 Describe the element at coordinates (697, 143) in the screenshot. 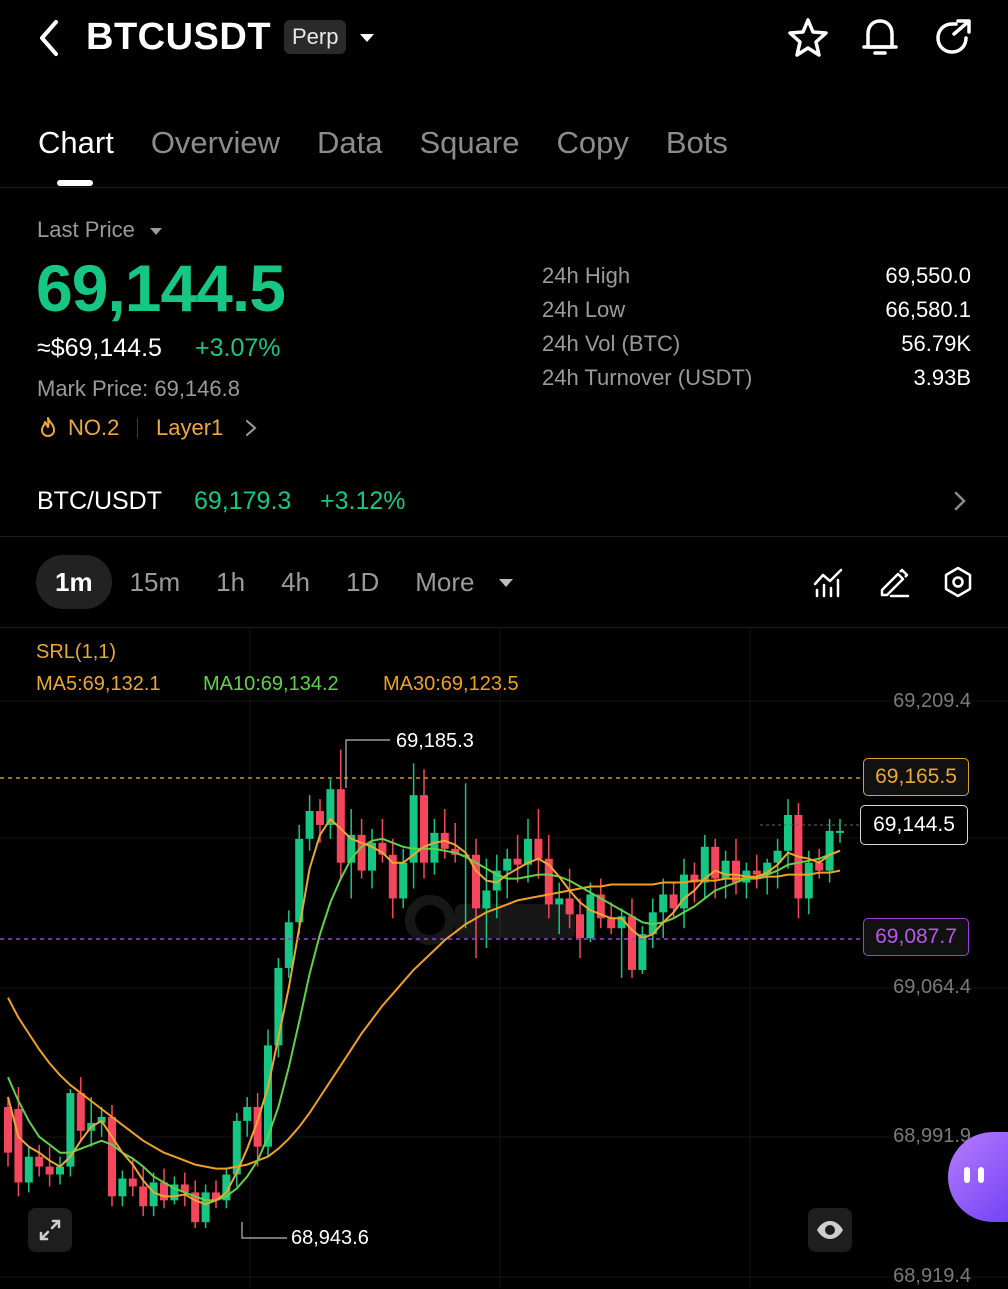

I see `tab-bots: Bots` at that location.